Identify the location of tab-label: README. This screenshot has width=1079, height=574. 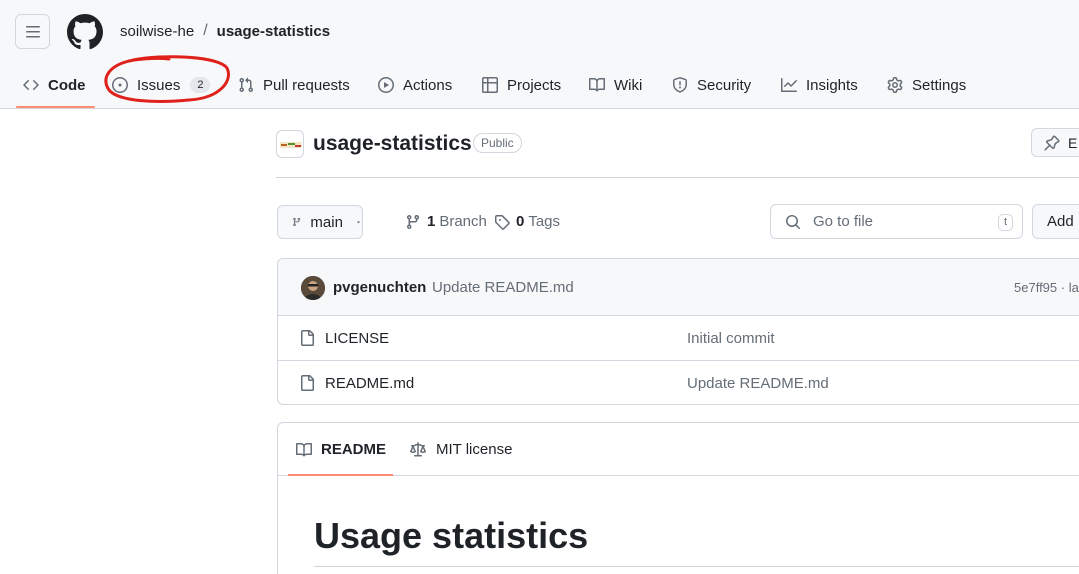
(354, 449).